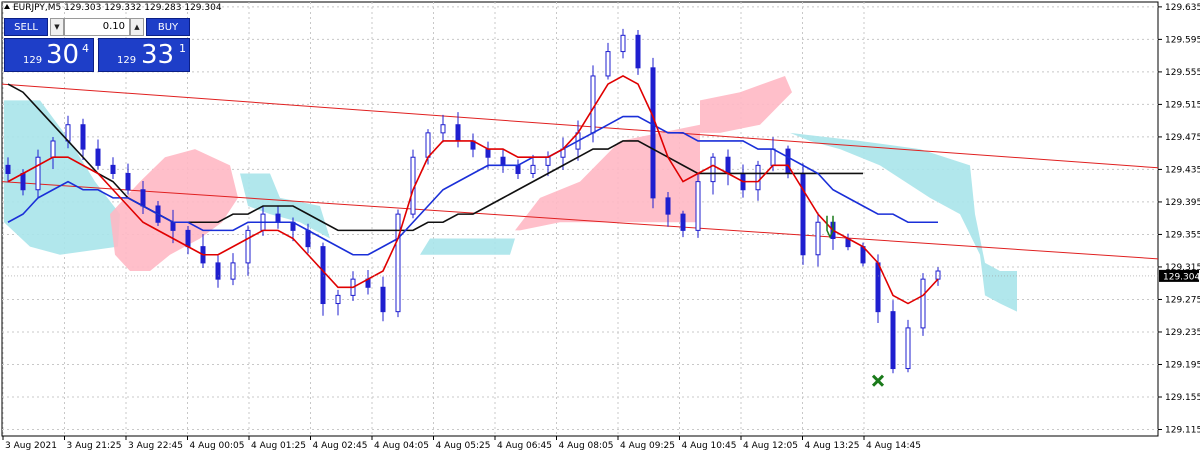 This screenshot has width=1200, height=455. I want to click on buy-quote: 129 33 1, so click(144, 55).